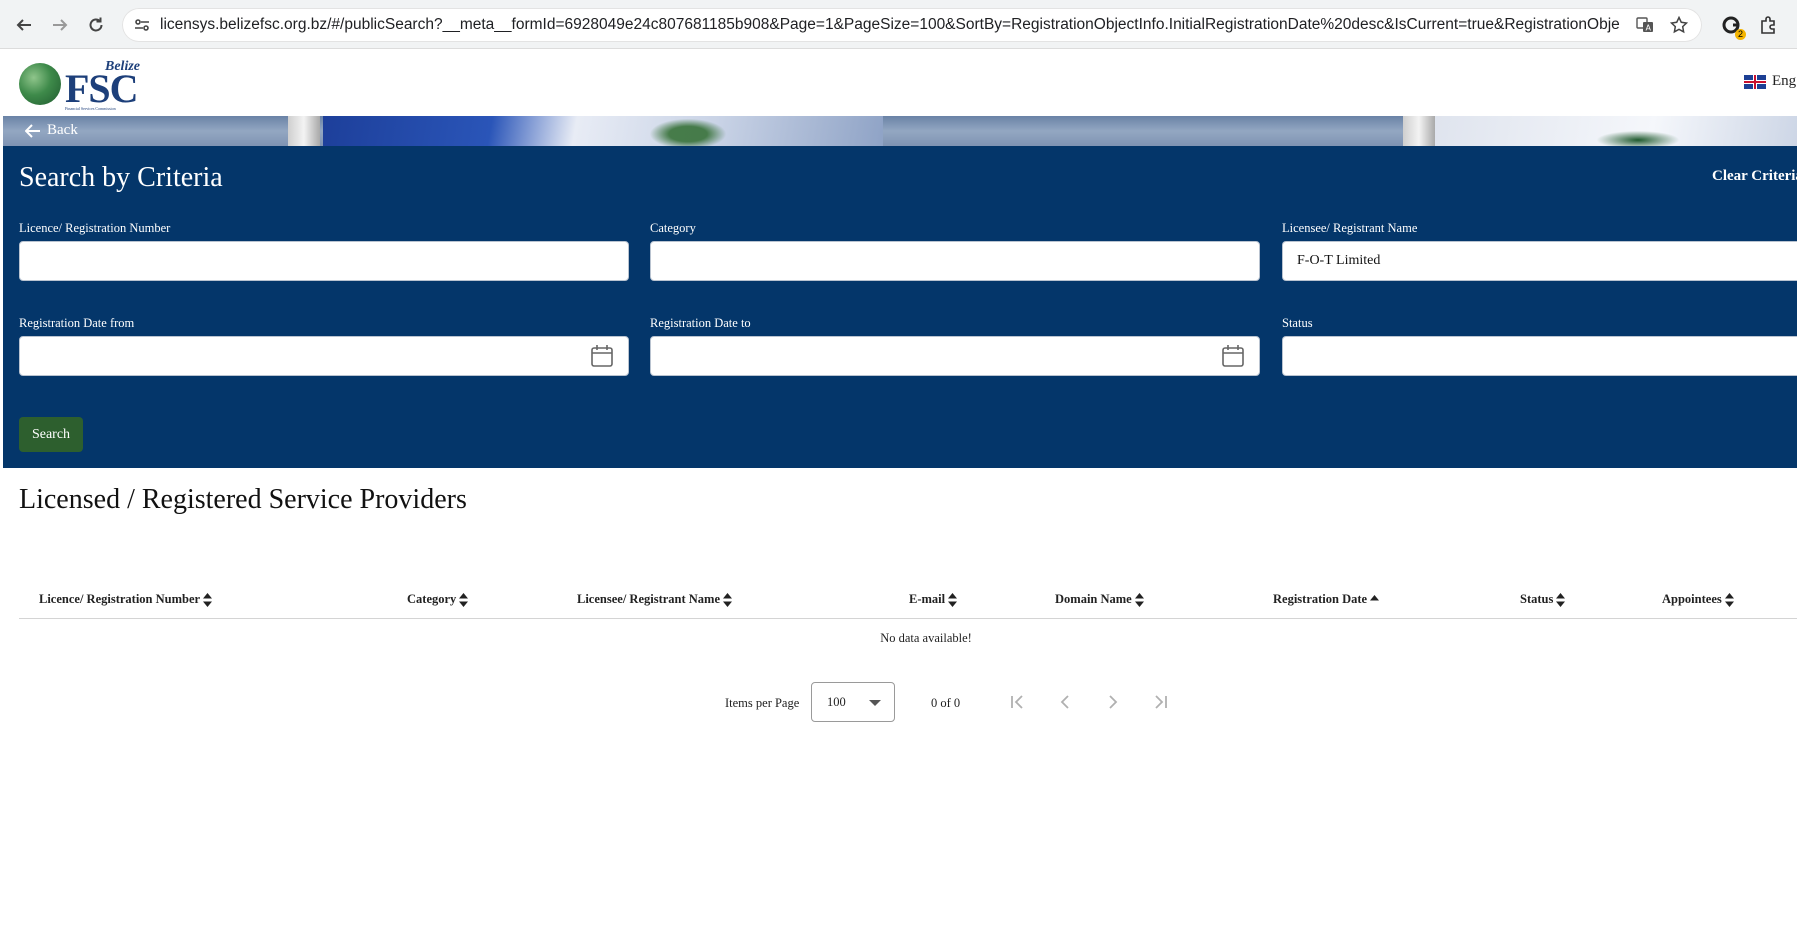 This screenshot has width=1797, height=950. Describe the element at coordinates (875, 703) in the screenshot. I see `dropdown-caret-icon` at that location.